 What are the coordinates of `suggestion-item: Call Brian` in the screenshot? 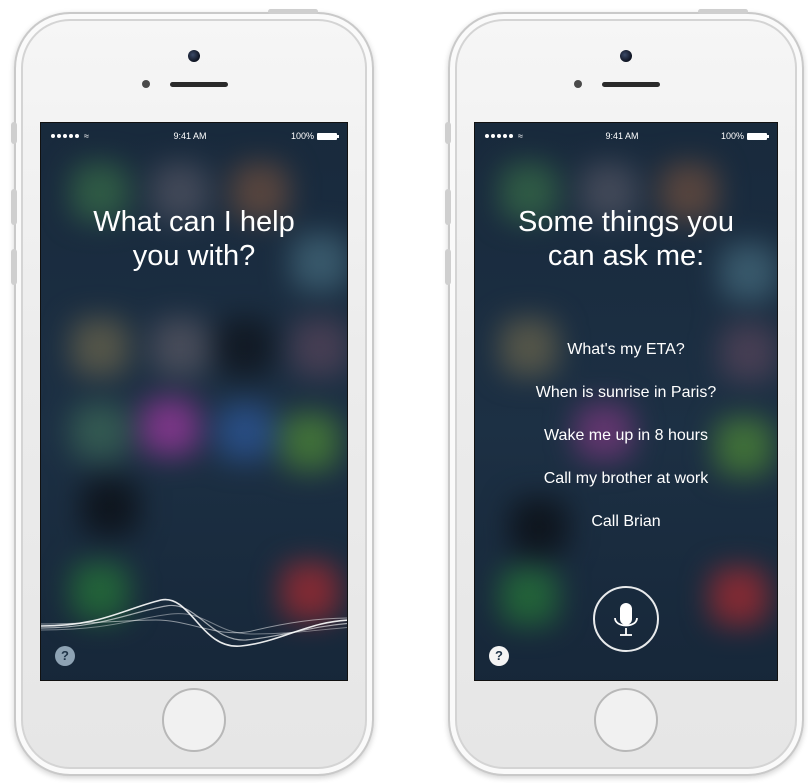 It's located at (626, 521).